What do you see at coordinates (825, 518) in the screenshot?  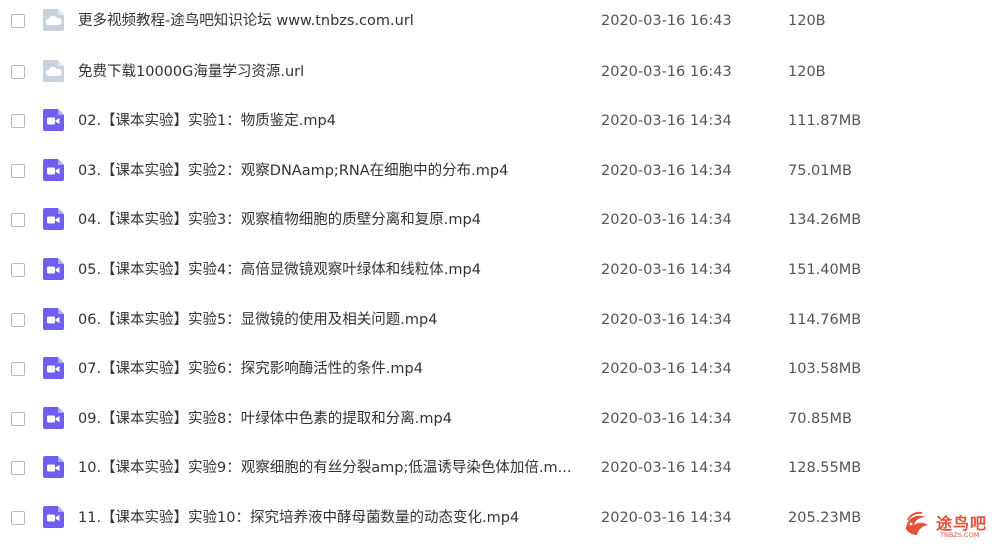 I see `file-size: 205.23MB` at bounding box center [825, 518].